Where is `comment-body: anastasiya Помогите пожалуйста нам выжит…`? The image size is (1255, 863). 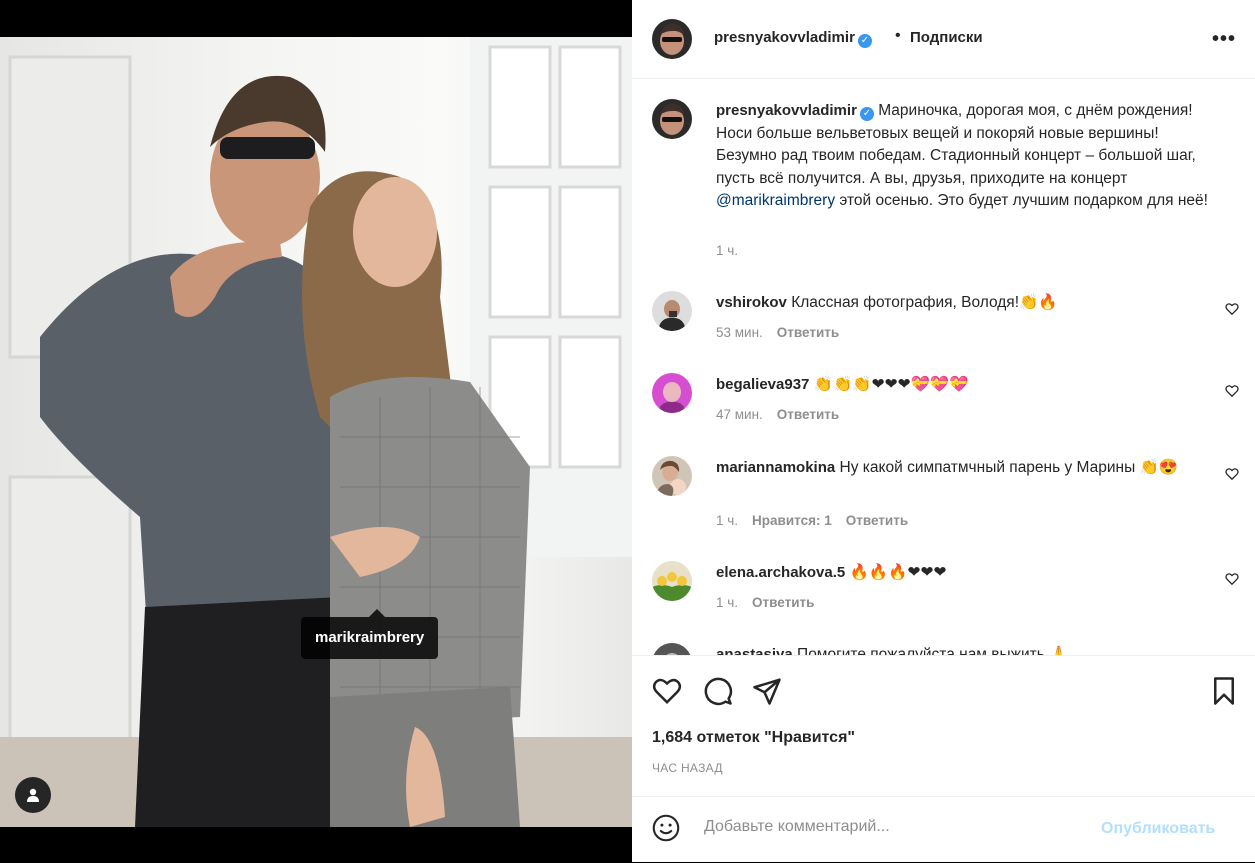
comment-body: anastasiya Помогите пожалуйста нам выжит… is located at coordinates (956, 649).